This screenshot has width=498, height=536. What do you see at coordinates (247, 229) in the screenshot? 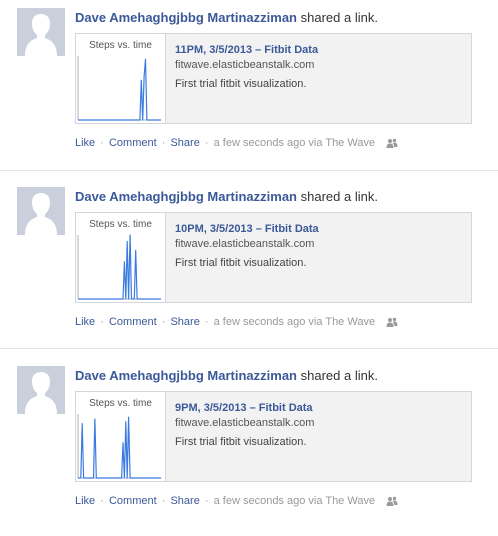
I see `link-title: 10PM, 3/5/2013 – Fitbit Data` at bounding box center [247, 229].